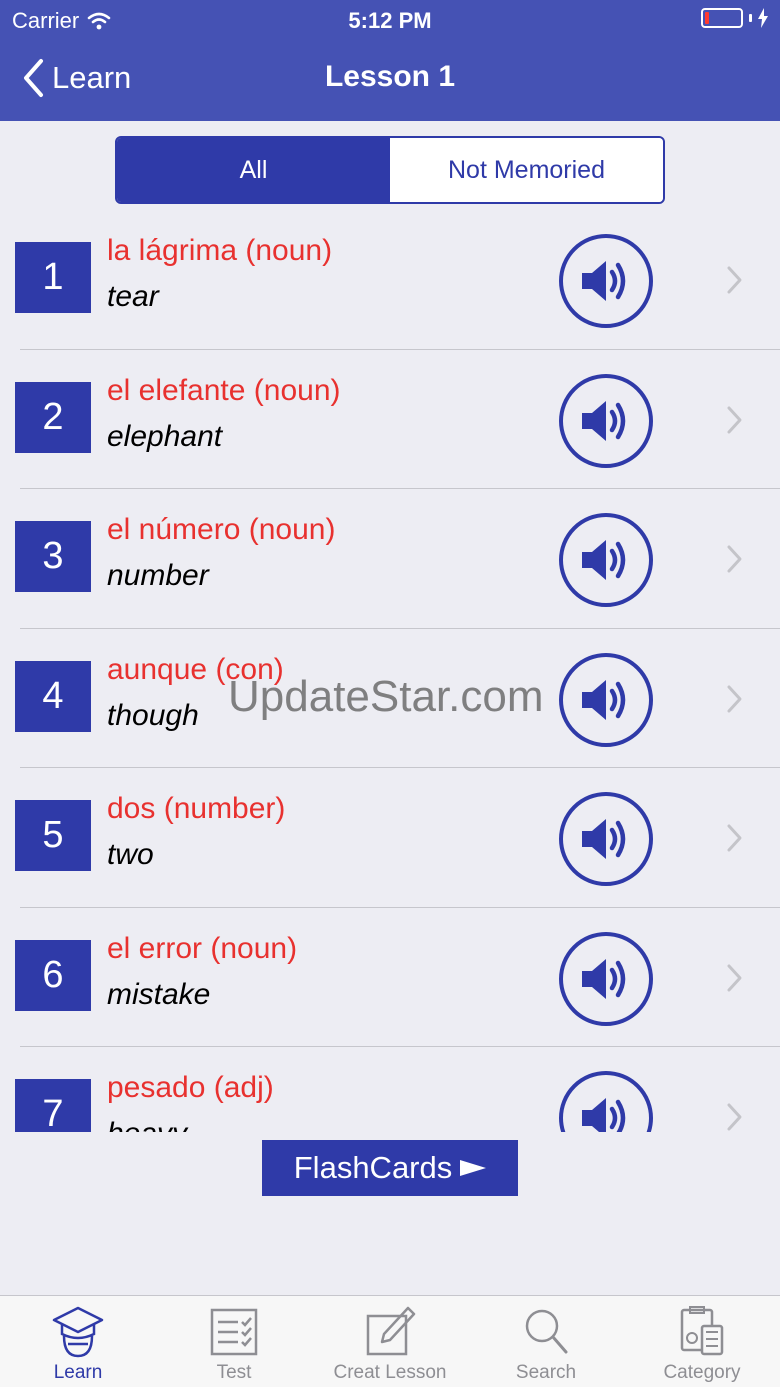 The height and width of the screenshot is (1387, 780). Describe the element at coordinates (153, 715) in the screenshot. I see `english-meaning: though` at that location.